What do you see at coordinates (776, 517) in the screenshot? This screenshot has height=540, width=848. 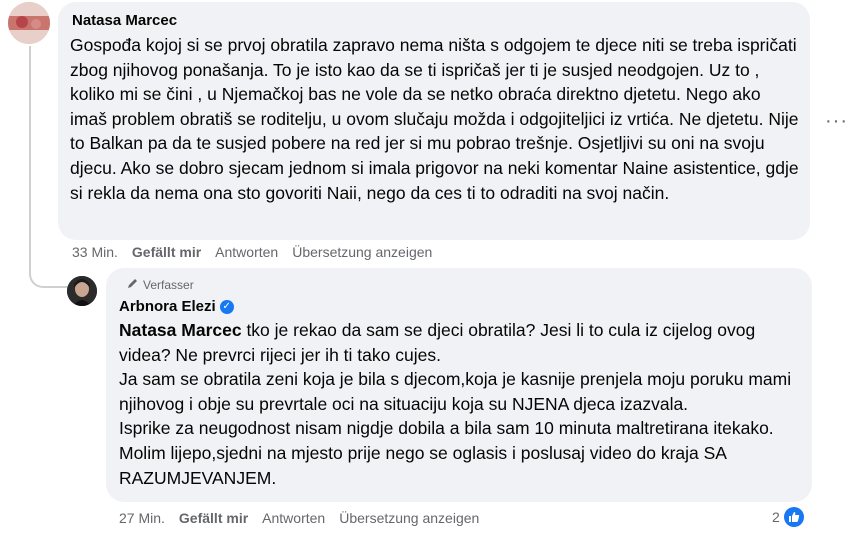 I see `reaction-count: 2` at bounding box center [776, 517].